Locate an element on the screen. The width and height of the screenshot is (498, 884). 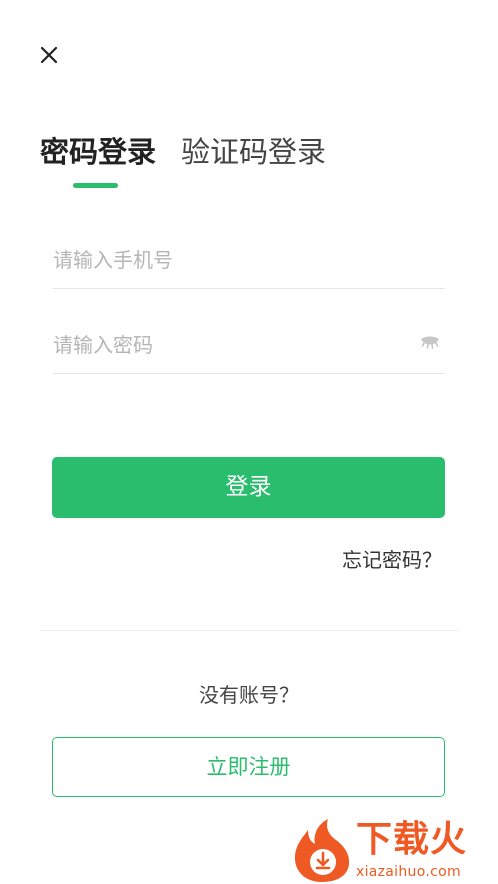
phone-input is located at coordinates (228, 260).